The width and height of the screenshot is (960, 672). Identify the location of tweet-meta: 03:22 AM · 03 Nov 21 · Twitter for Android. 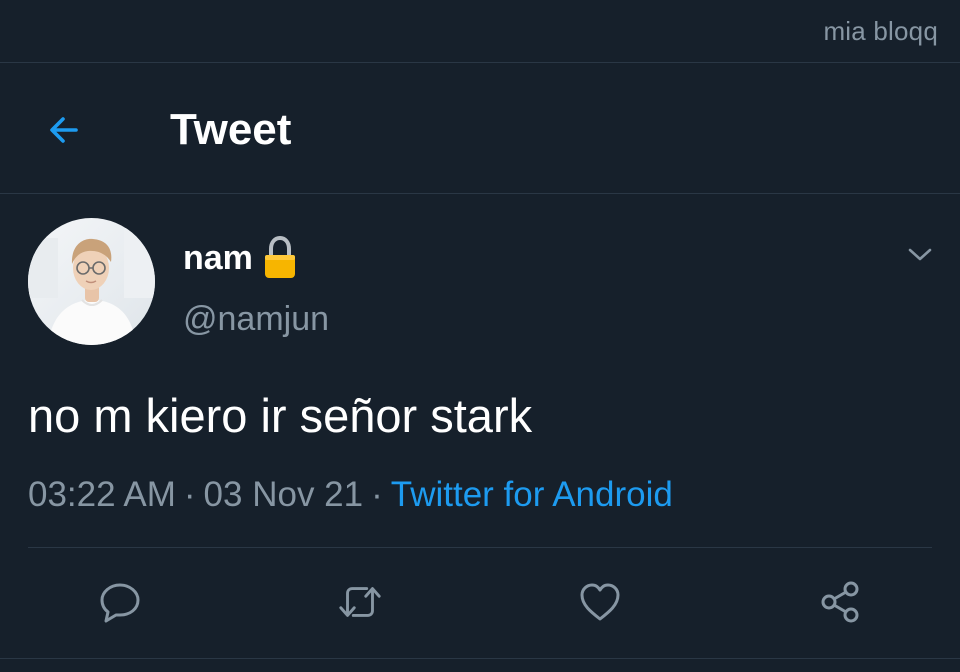
(350, 495).